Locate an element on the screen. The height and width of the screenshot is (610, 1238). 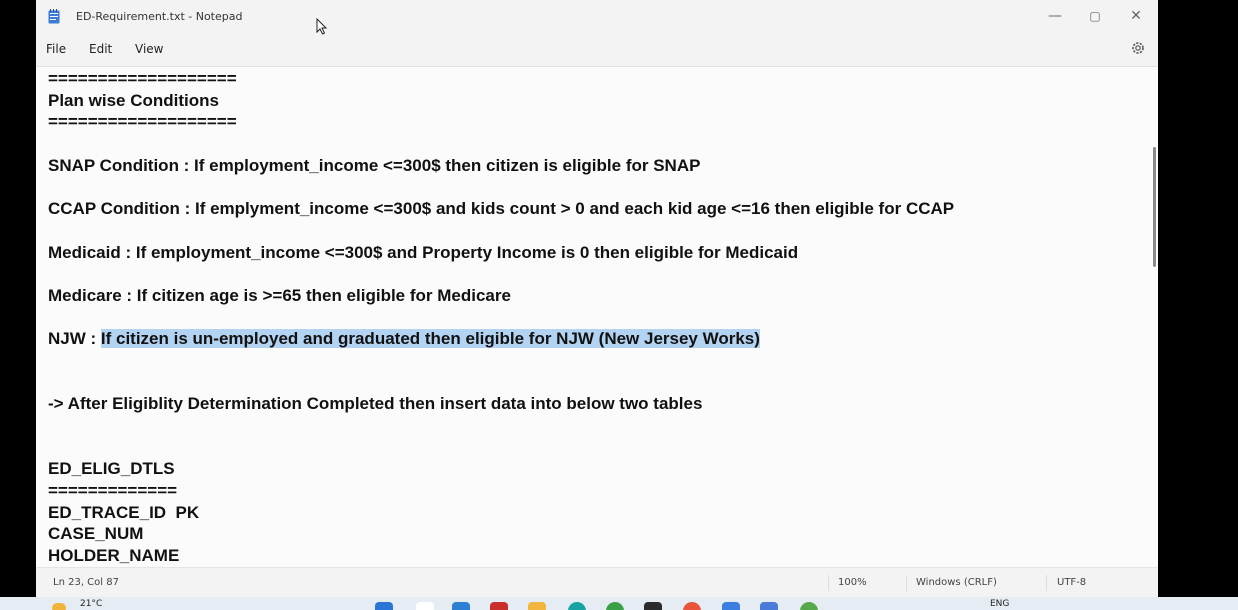
window-title: ED-Requirement.txt - Notepad is located at coordinates (159, 16).